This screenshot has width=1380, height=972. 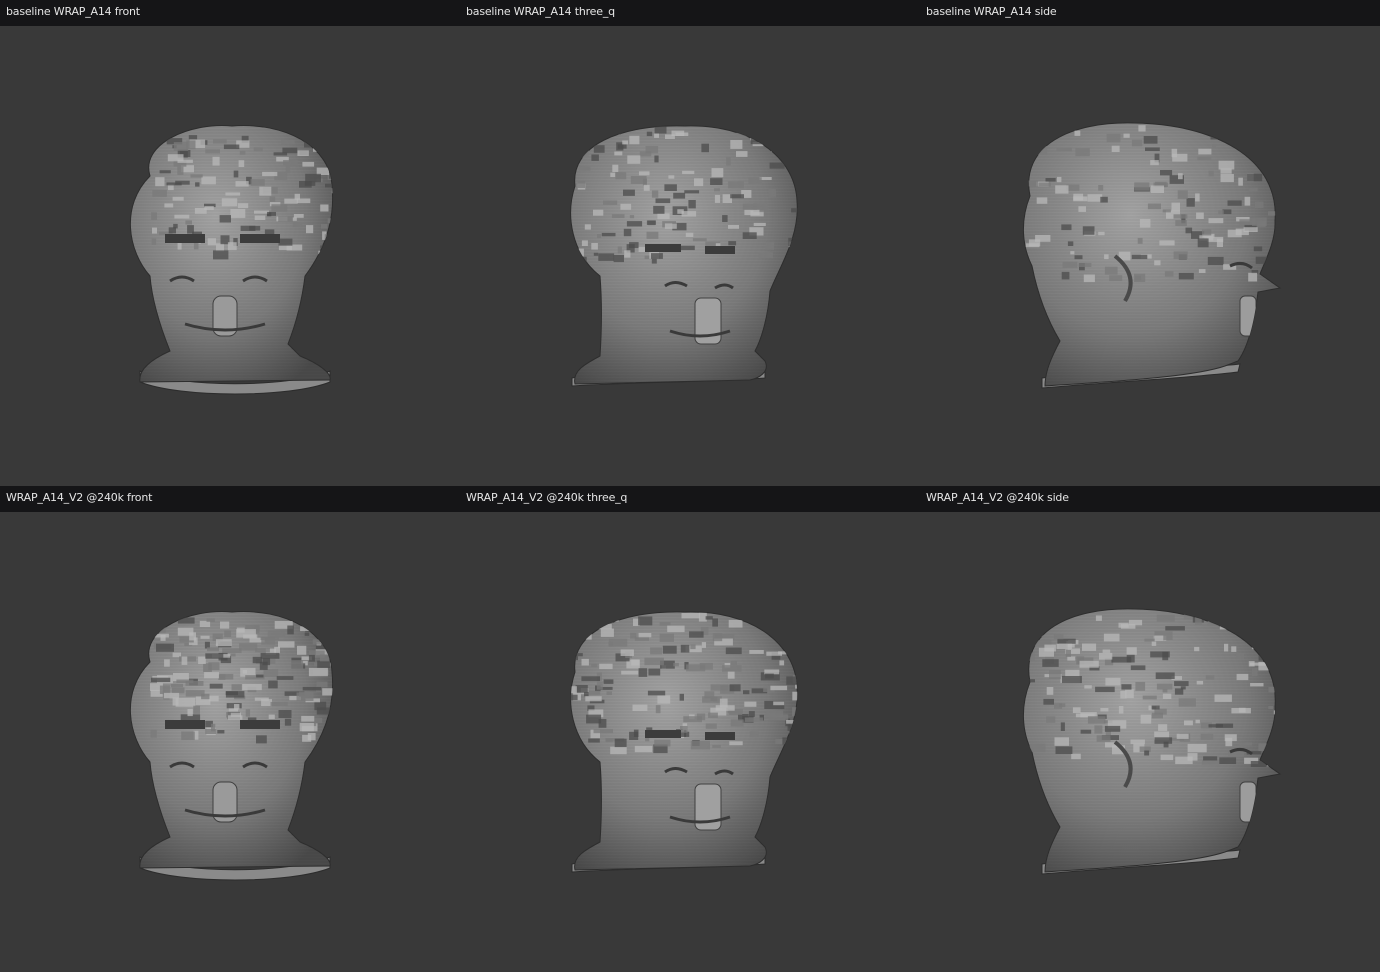 I want to click on render-label: WRAP_A14_V2 @240k side, so click(x=997, y=497).